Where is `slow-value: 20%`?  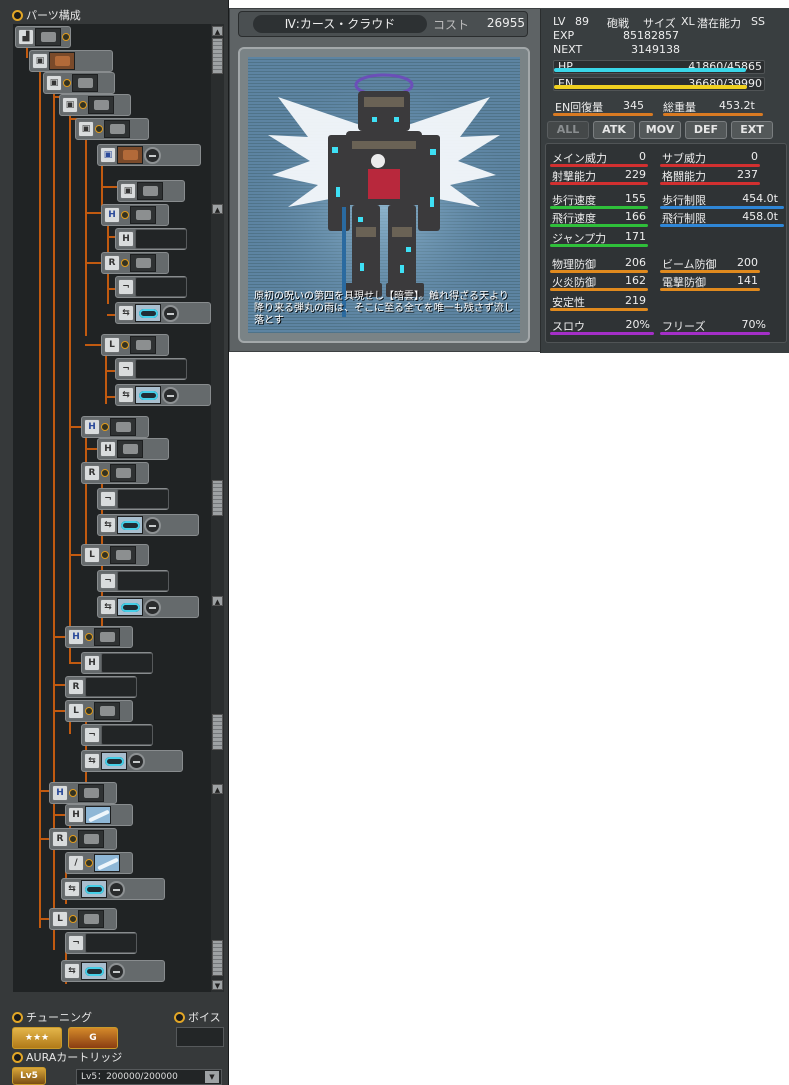
slow-value: 20% is located at coordinates (637, 324).